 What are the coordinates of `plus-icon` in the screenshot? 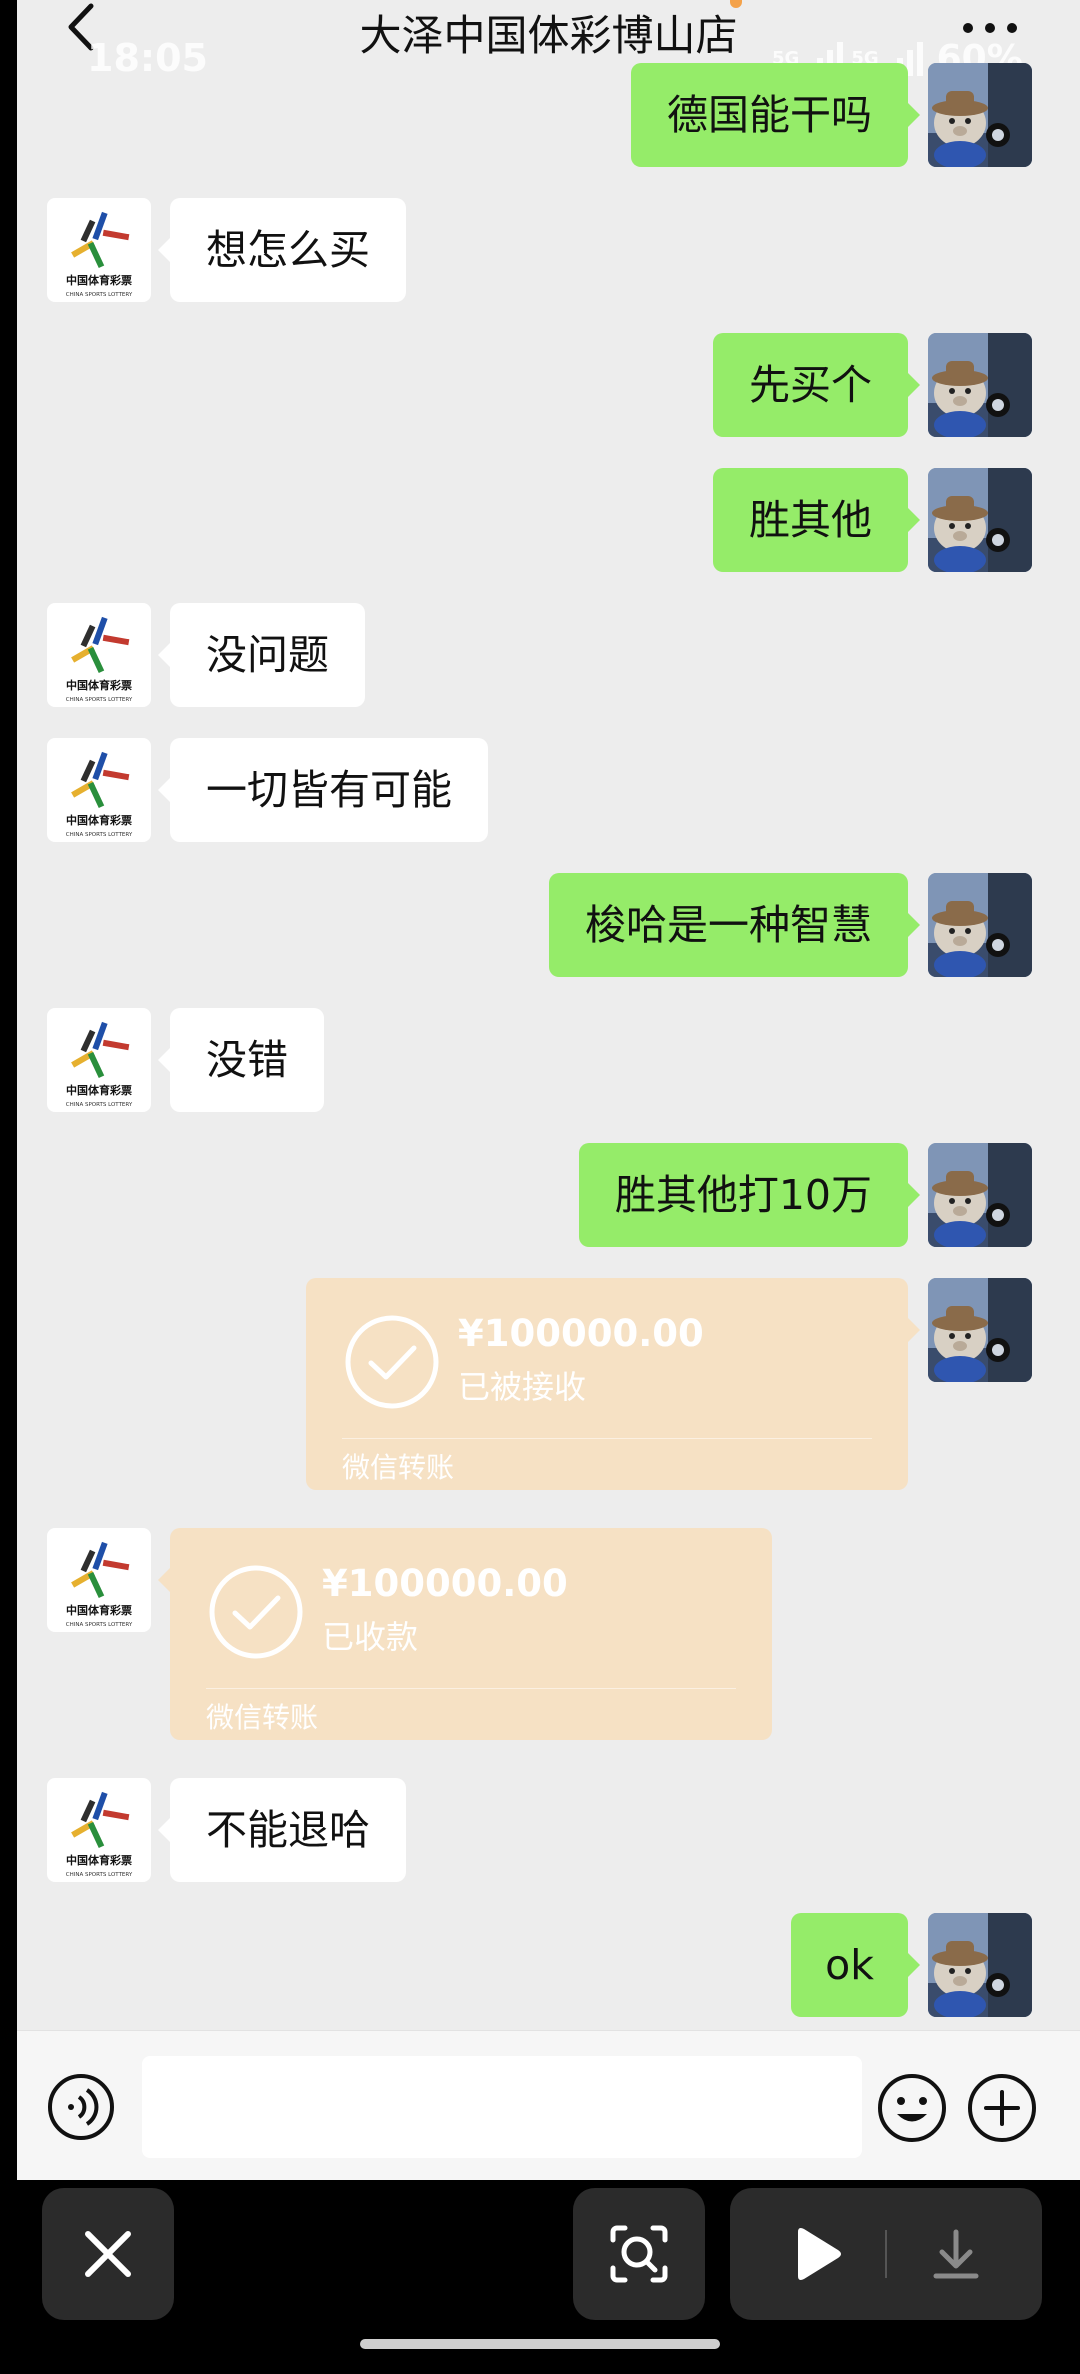 It's located at (1002, 2108).